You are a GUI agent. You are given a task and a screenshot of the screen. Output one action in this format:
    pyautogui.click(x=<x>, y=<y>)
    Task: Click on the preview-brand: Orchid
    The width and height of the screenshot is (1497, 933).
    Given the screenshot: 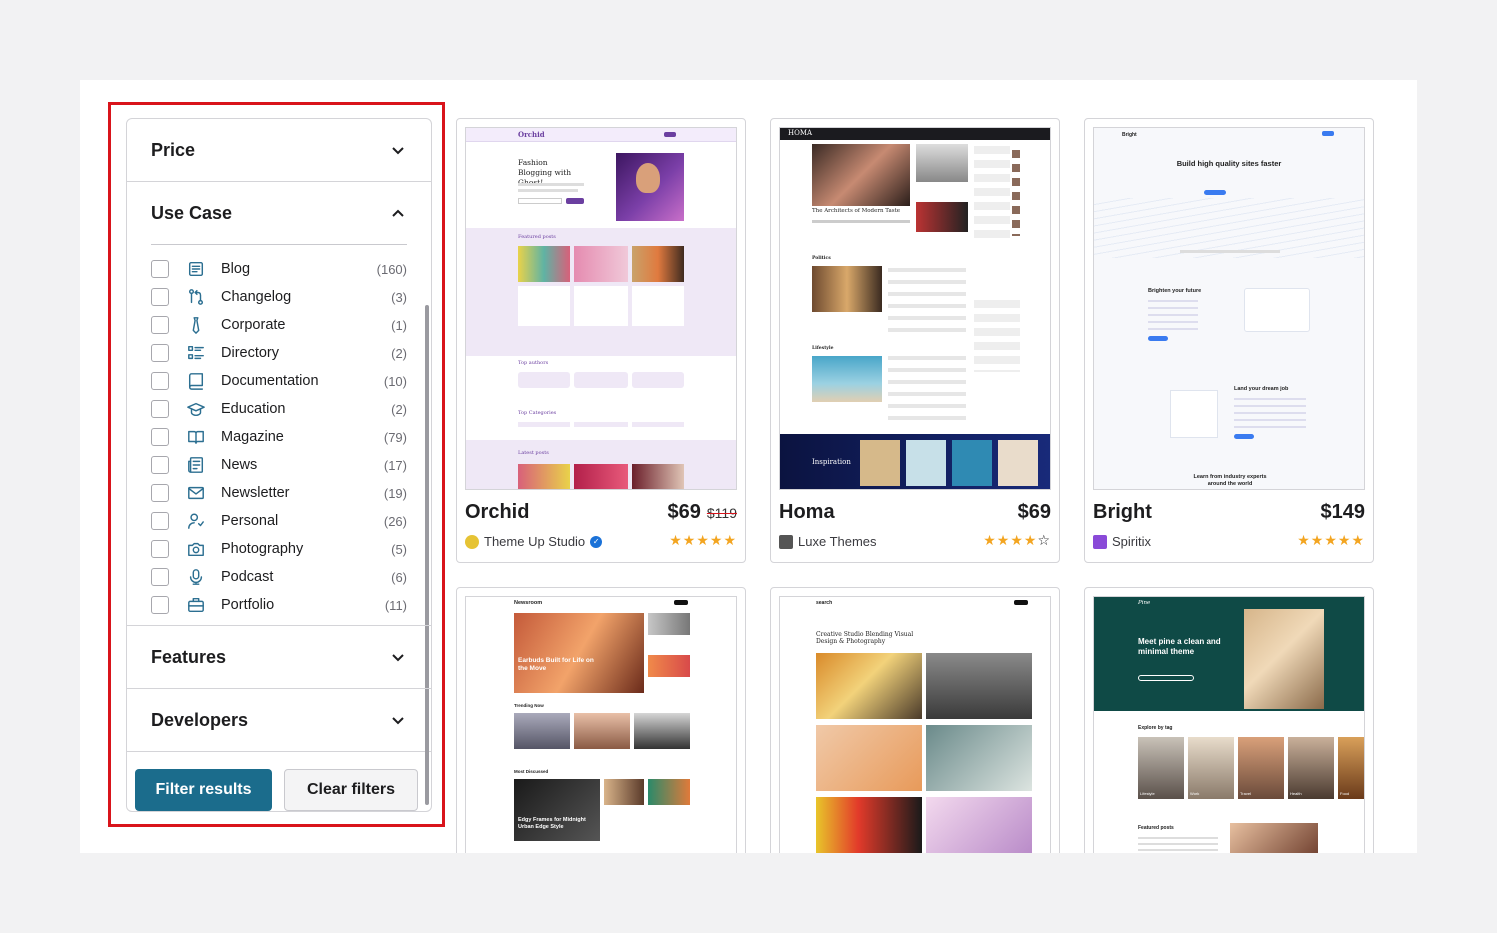 What is the action you would take?
    pyautogui.click(x=531, y=134)
    